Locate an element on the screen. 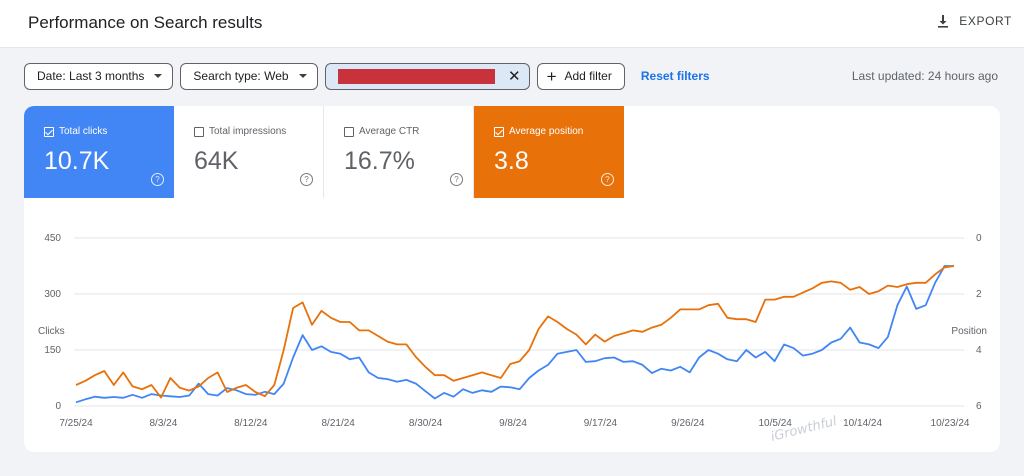 The width and height of the screenshot is (1024, 476). metric-value: 10.7K is located at coordinates (77, 161).